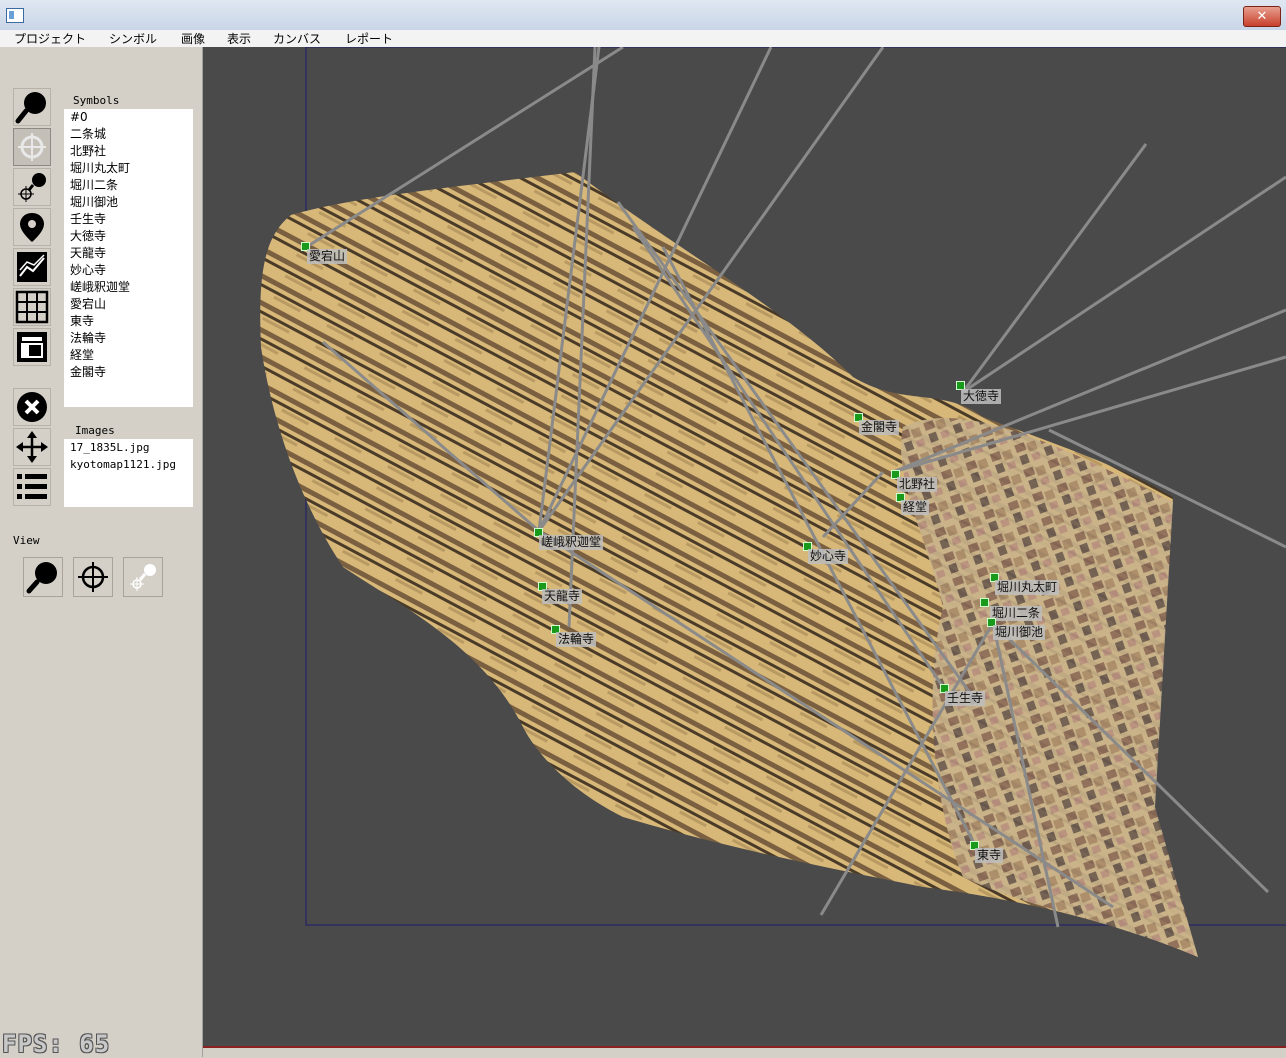 This screenshot has width=1286, height=1058. Describe the element at coordinates (95, 430) in the screenshot. I see `images-label: Images` at that location.